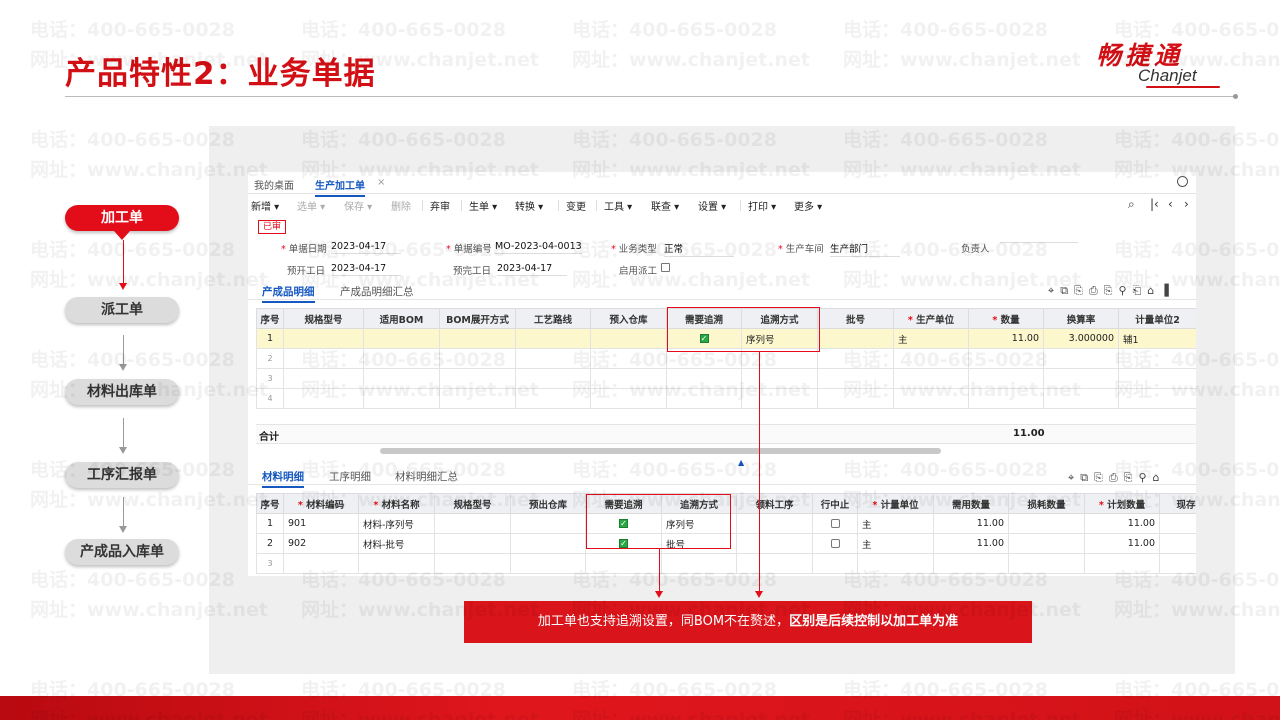 The width and height of the screenshot is (1280, 720). Describe the element at coordinates (1186, 204) in the screenshot. I see `next-record-icon: ›` at that location.